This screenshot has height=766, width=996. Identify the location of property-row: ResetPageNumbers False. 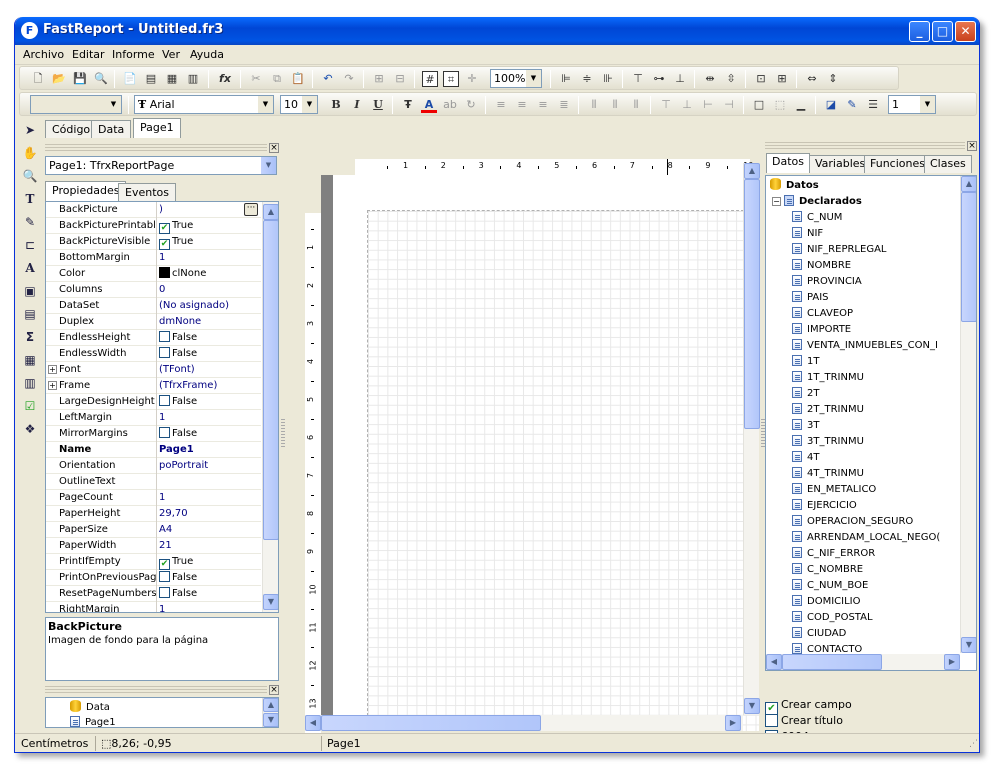
(153, 594).